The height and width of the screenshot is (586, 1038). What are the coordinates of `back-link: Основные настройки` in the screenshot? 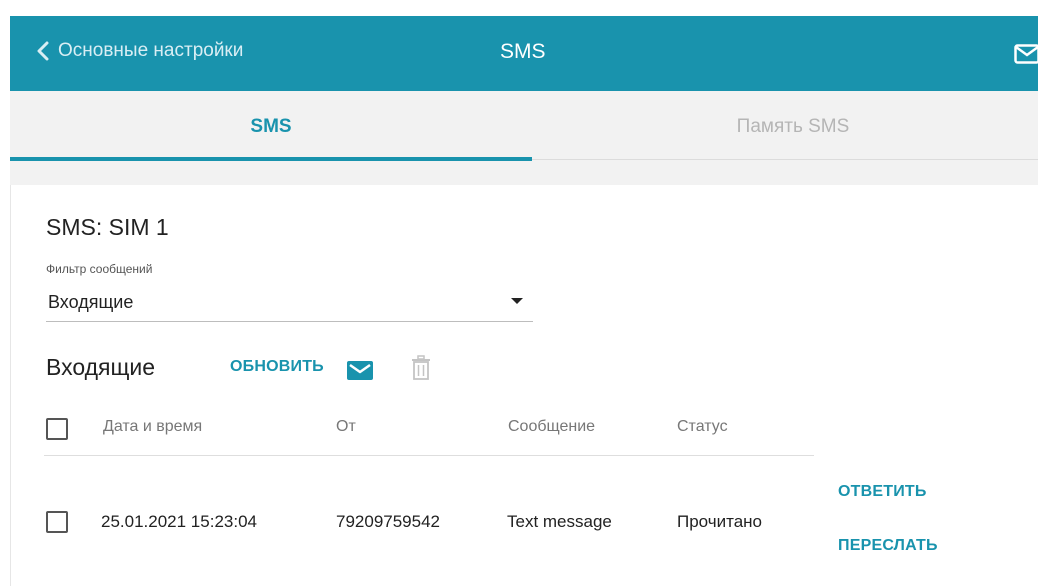 It's located at (139, 51).